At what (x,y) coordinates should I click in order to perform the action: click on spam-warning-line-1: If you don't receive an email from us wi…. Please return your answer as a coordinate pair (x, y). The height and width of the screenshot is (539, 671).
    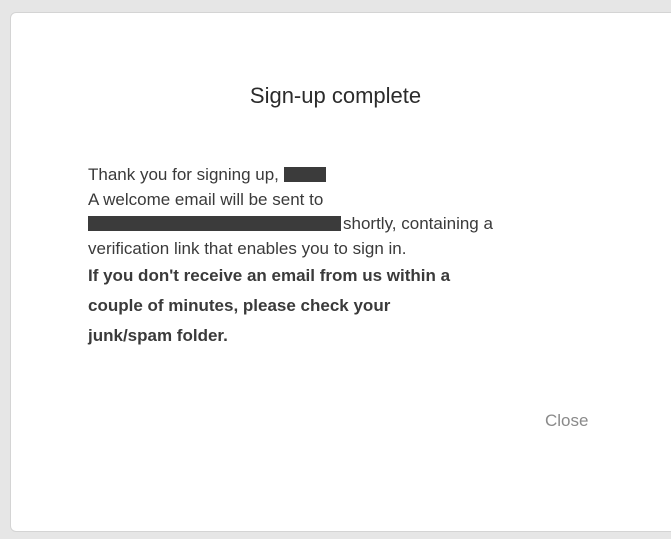
    Looking at the image, I should click on (269, 275).